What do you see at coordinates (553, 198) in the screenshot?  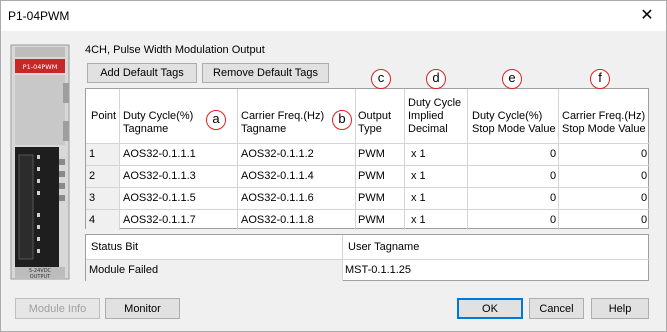 I see `row-3-duty-stop: 0` at bounding box center [553, 198].